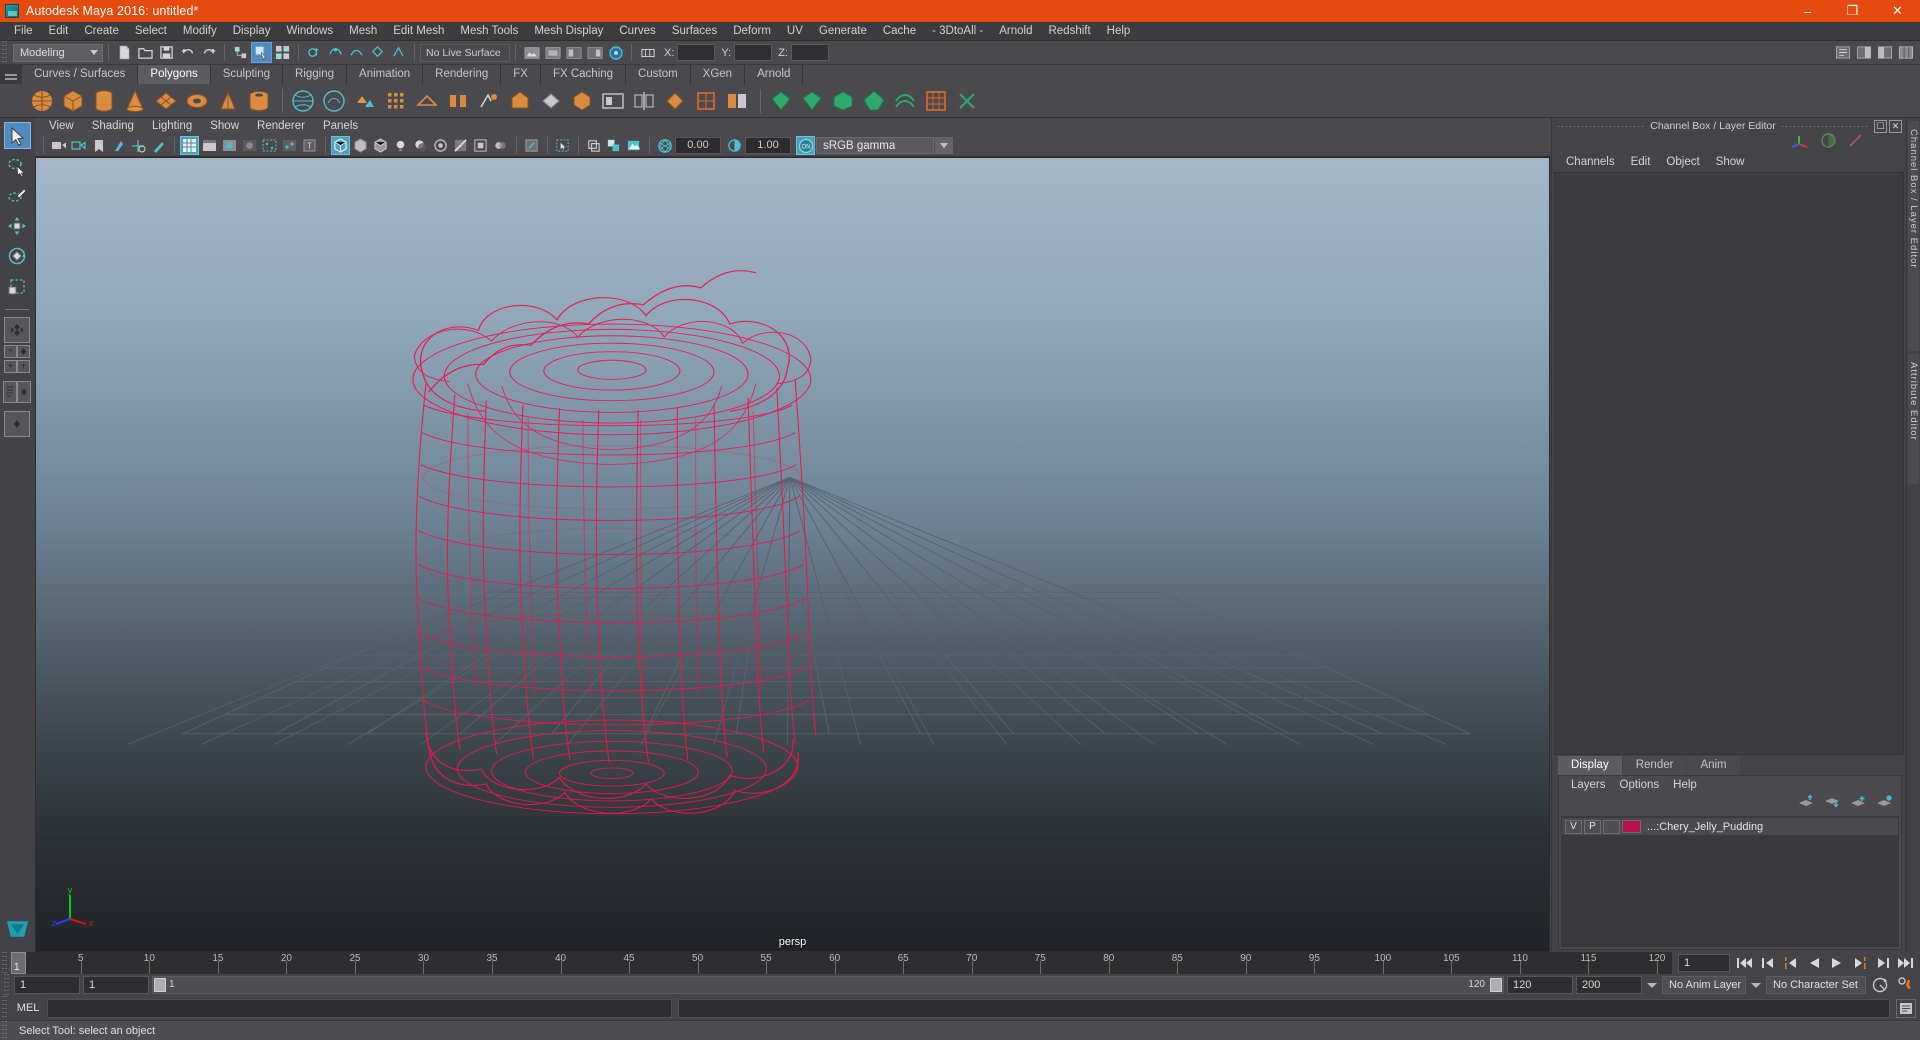 This screenshot has height=1040, width=1920. Describe the element at coordinates (875, 145) in the screenshot. I see `color-management-selector: sRGB gamma` at that location.